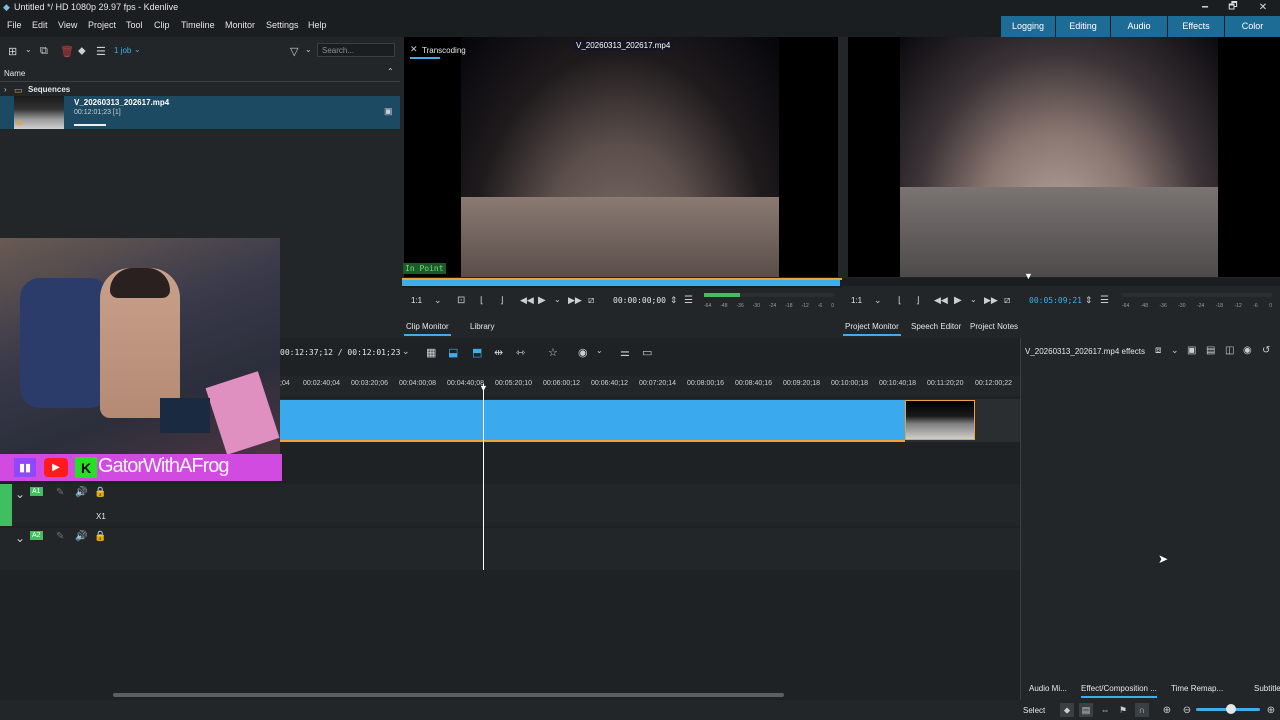 This screenshot has height=720, width=1280. What do you see at coordinates (5, 89) in the screenshot?
I see `folder-expand-icon: ›` at bounding box center [5, 89].